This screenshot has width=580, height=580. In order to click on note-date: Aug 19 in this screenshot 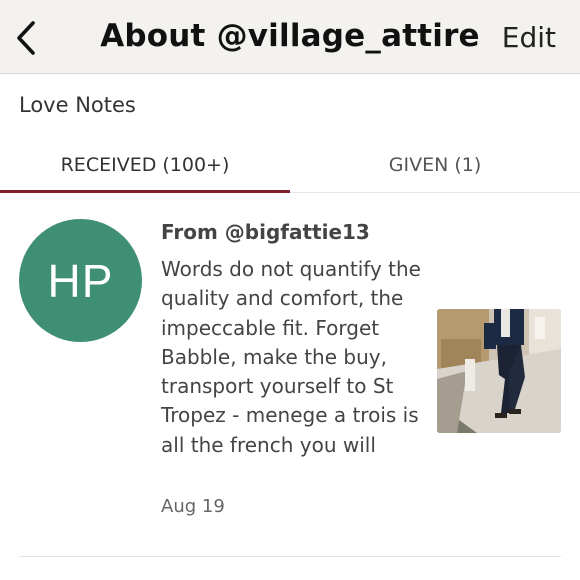, I will do `click(193, 506)`.